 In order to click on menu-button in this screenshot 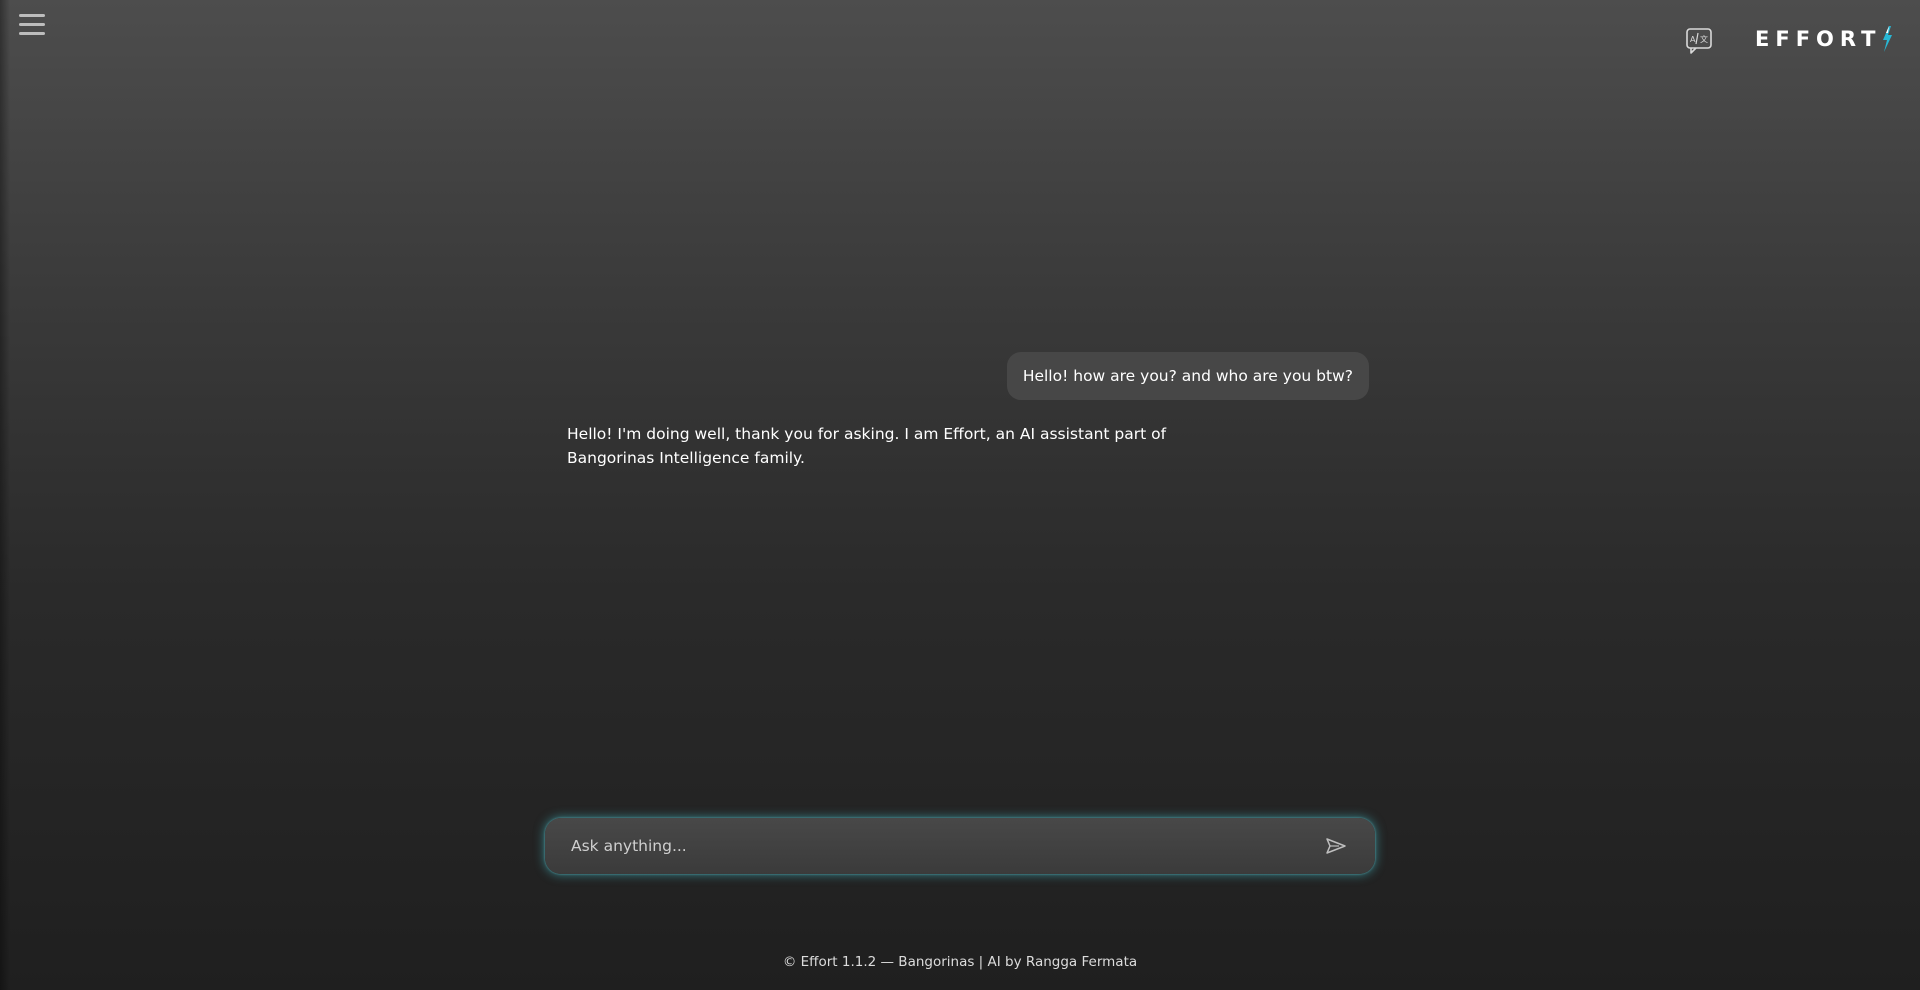, I will do `click(33, 26)`.